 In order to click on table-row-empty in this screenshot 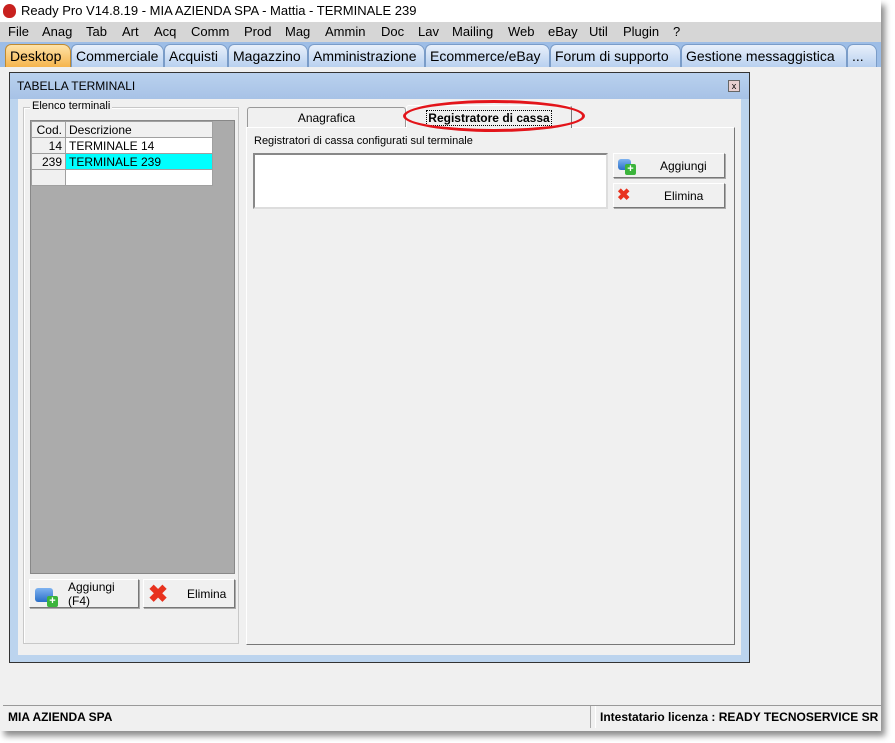, I will do `click(122, 177)`.